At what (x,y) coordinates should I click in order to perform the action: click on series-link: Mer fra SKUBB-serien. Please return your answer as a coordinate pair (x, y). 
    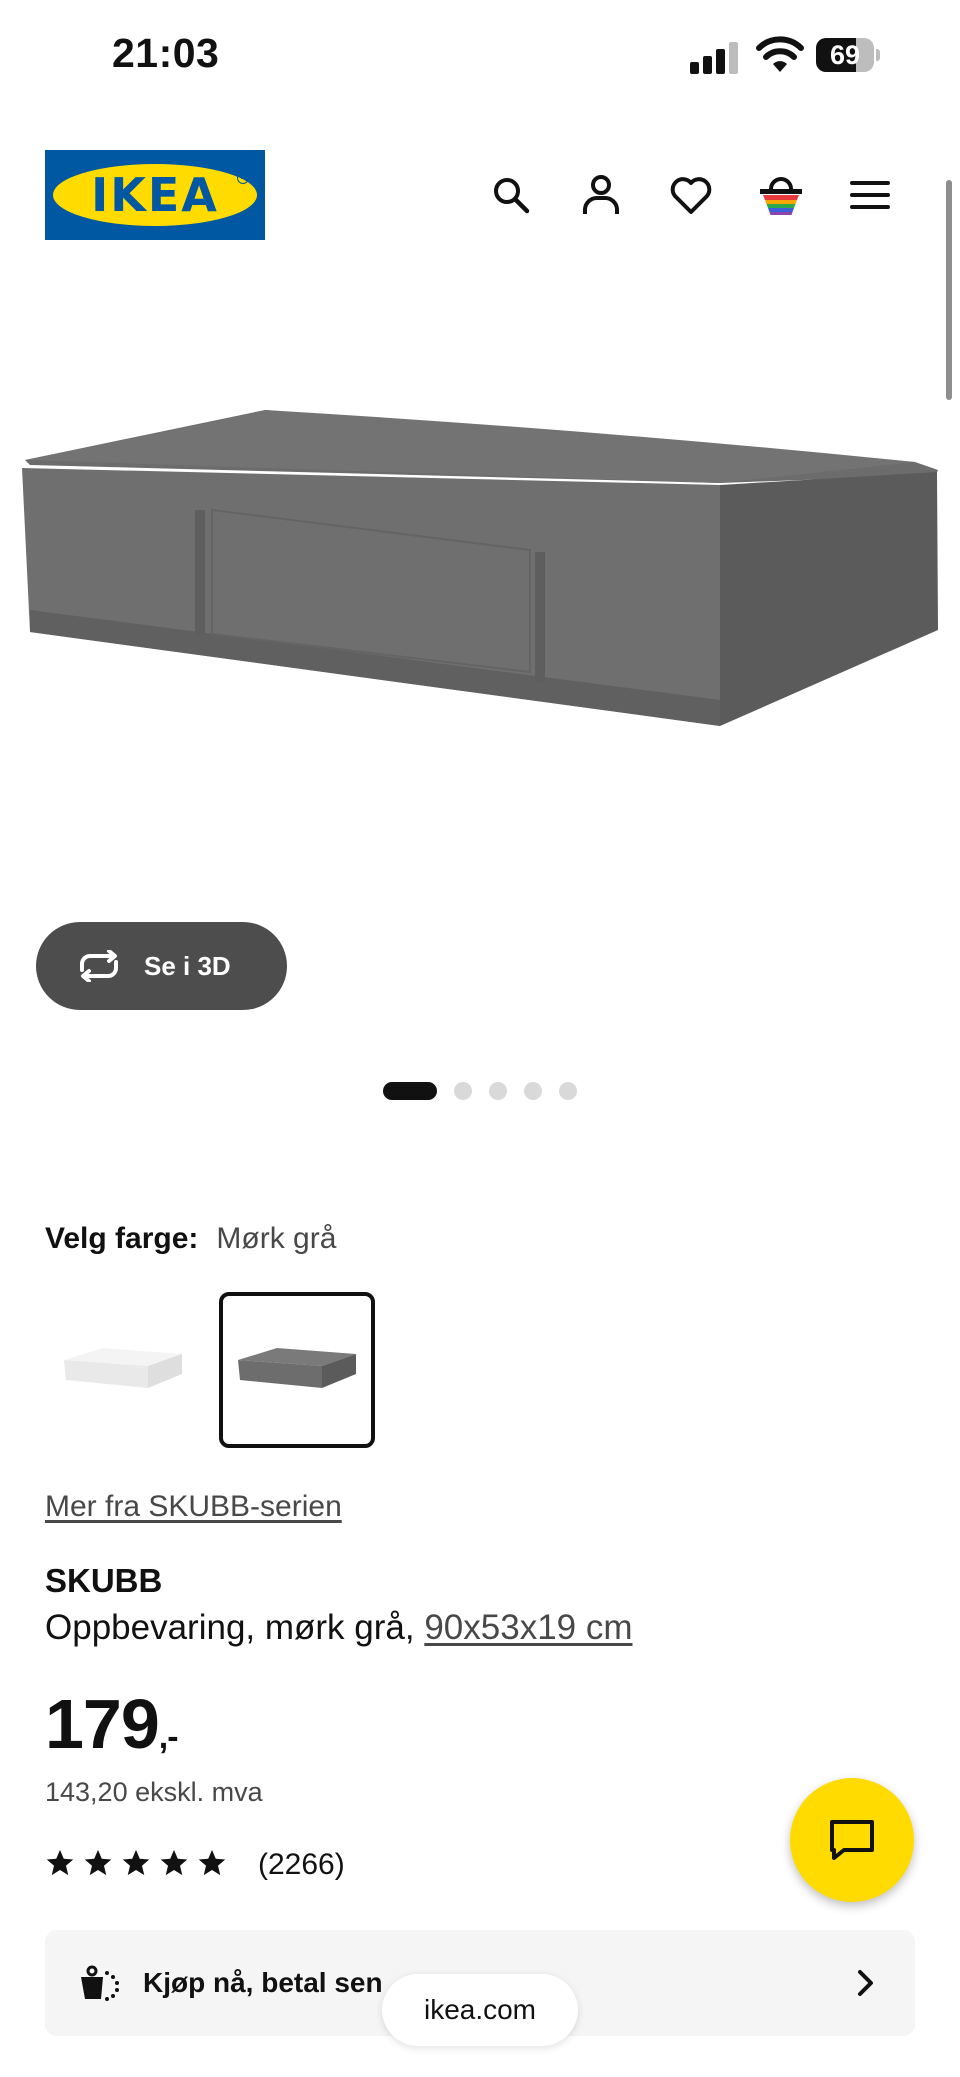
    Looking at the image, I should click on (193, 1507).